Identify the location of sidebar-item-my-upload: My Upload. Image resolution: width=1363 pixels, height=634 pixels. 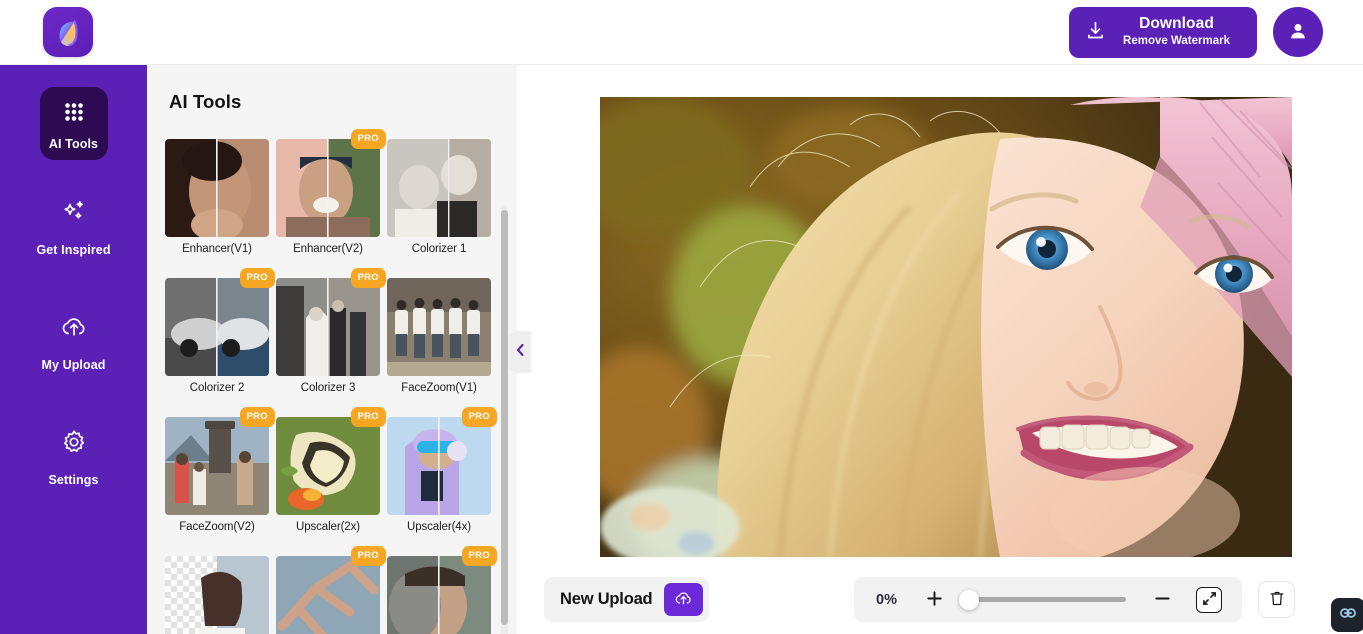
(73, 340).